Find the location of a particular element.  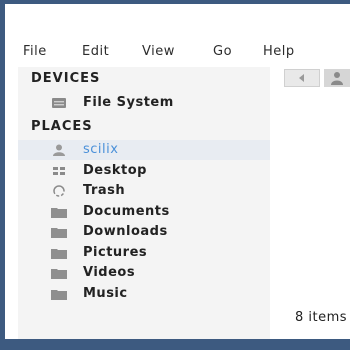

sidebar-item-documents: Documents is located at coordinates (144, 212).